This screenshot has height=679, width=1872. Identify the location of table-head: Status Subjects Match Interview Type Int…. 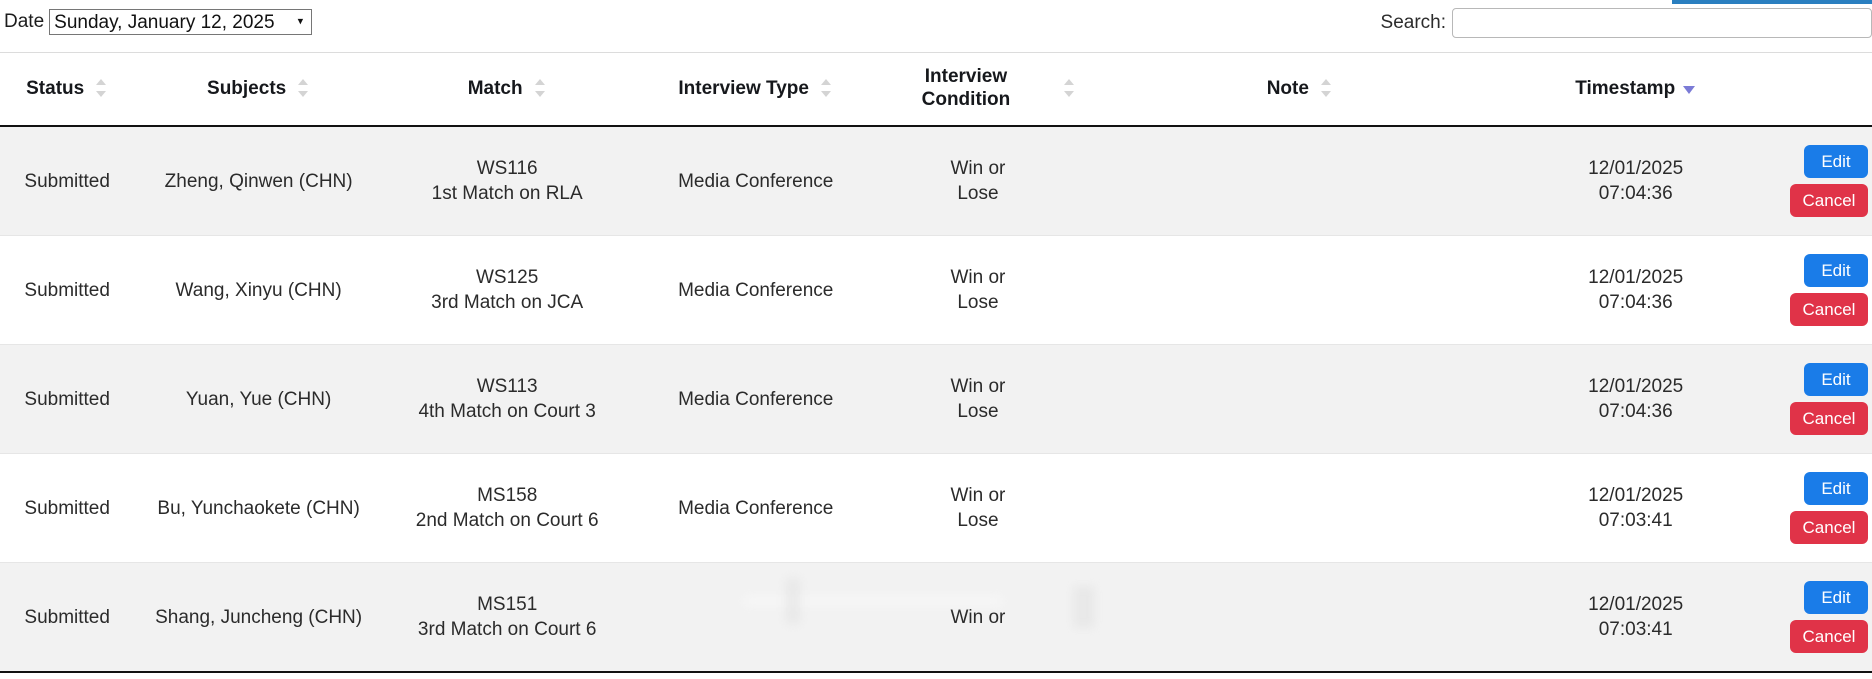
(936, 90).